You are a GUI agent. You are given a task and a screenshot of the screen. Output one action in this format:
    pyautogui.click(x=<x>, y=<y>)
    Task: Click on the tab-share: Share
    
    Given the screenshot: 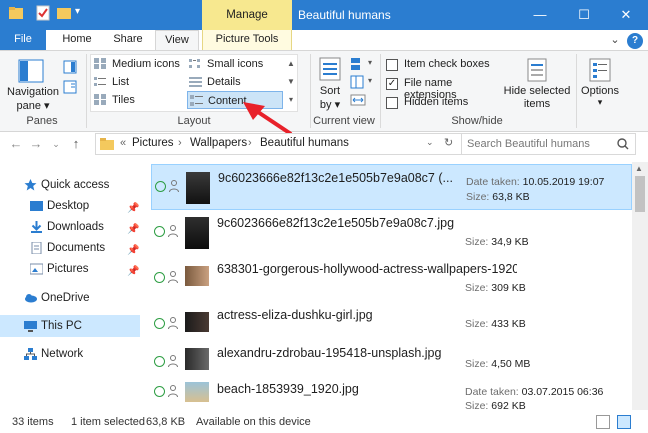 What is the action you would take?
    pyautogui.click(x=128, y=40)
    